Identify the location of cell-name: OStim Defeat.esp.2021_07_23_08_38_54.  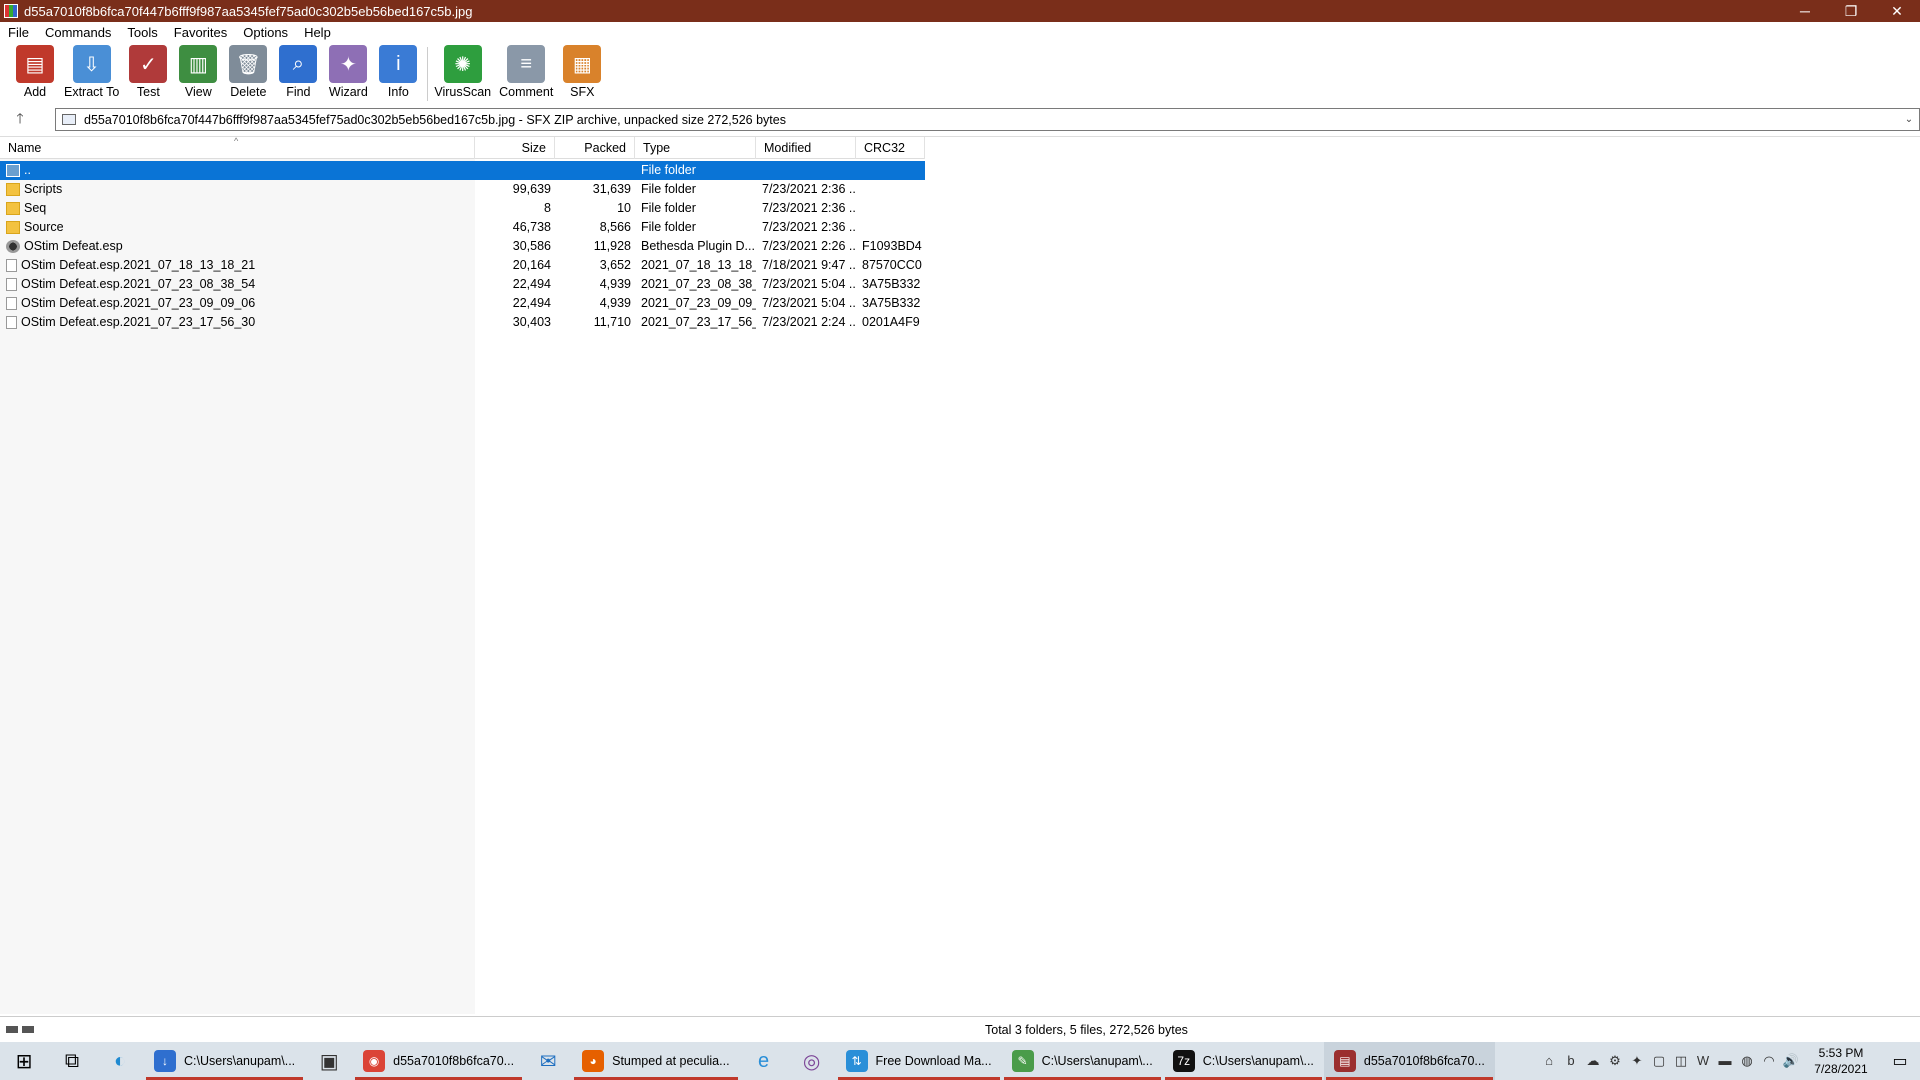
(237, 284).